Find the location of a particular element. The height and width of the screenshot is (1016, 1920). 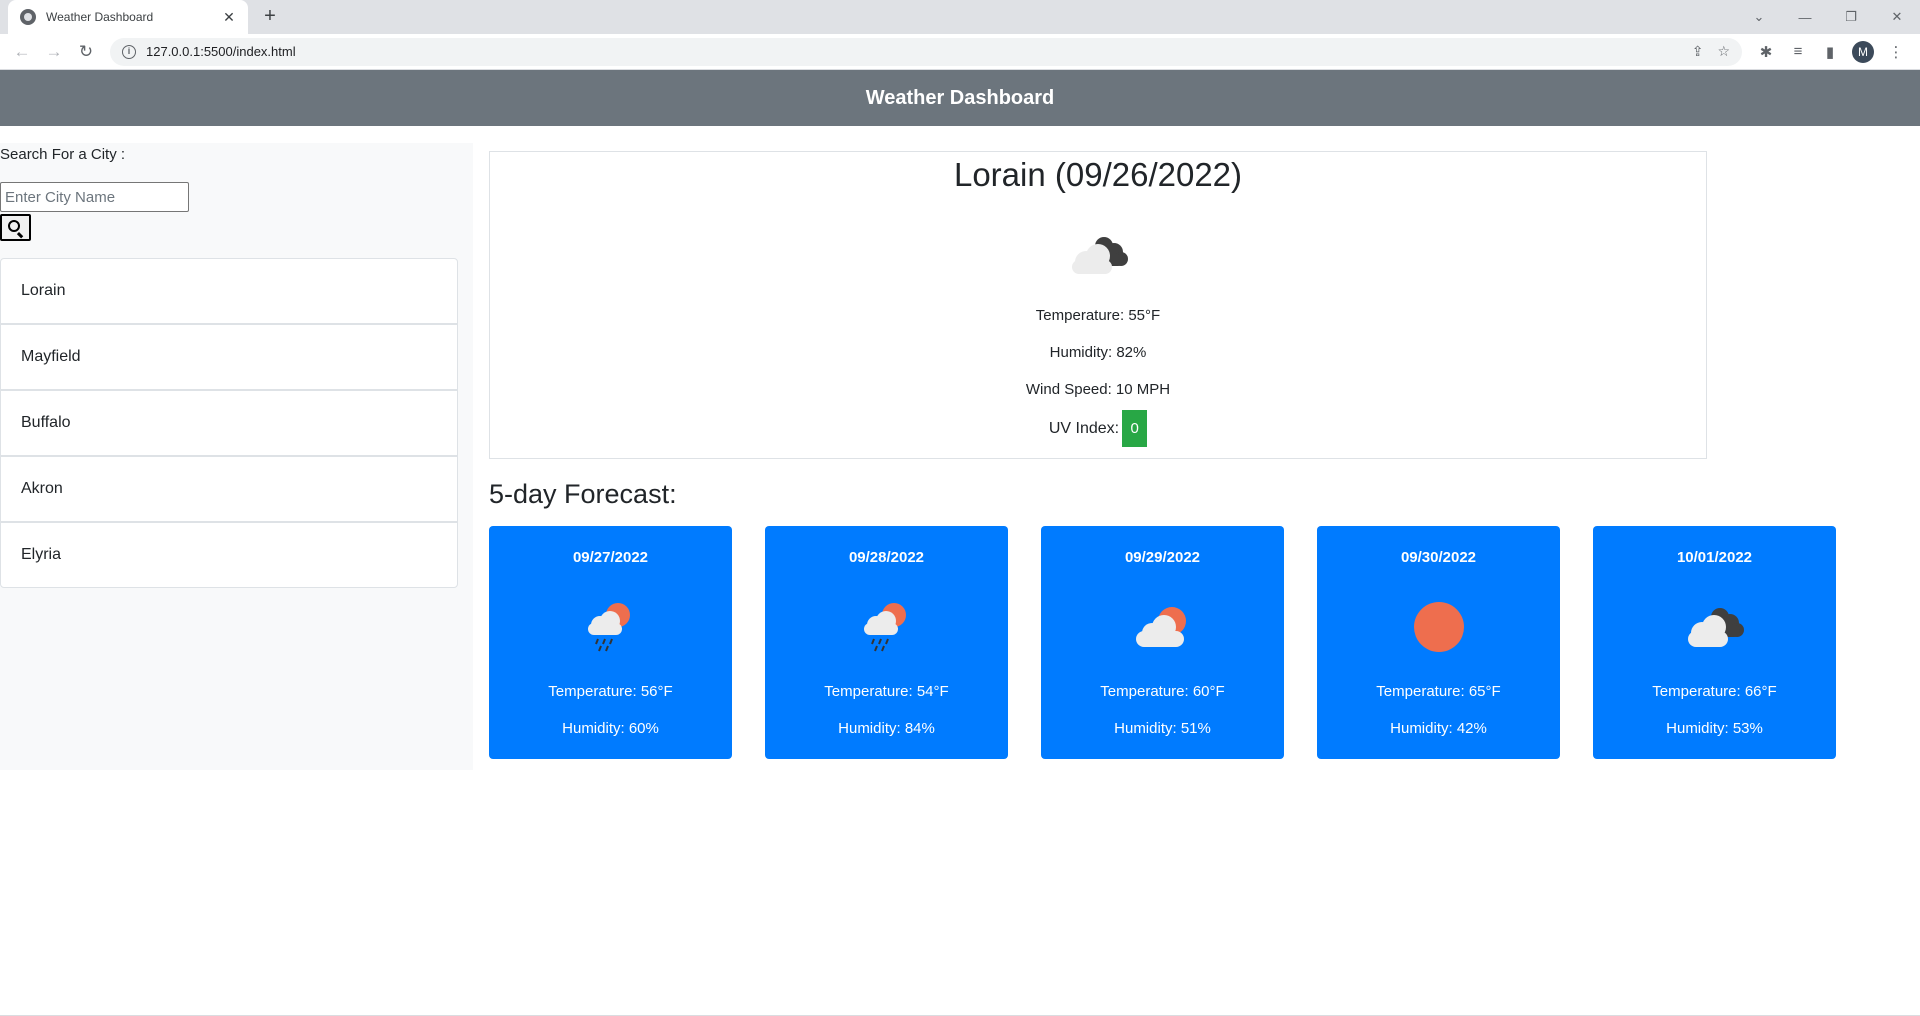

forecast-date: 09/27/2022 is located at coordinates (610, 557).